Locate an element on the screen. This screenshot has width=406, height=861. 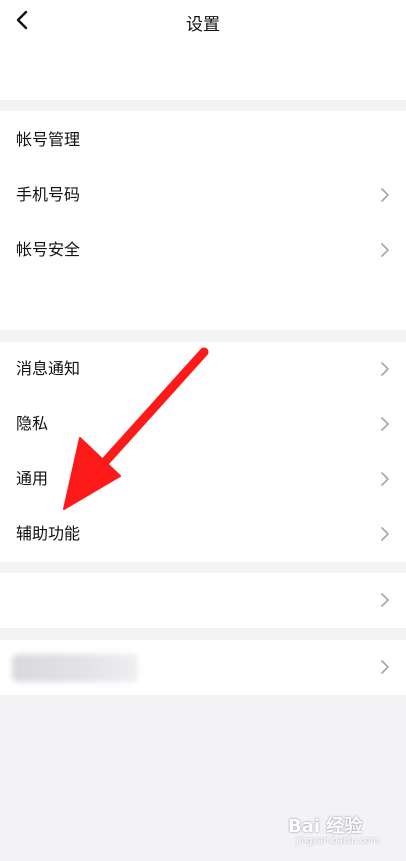
settings-item-label: 辅助功能 is located at coordinates (48, 533).